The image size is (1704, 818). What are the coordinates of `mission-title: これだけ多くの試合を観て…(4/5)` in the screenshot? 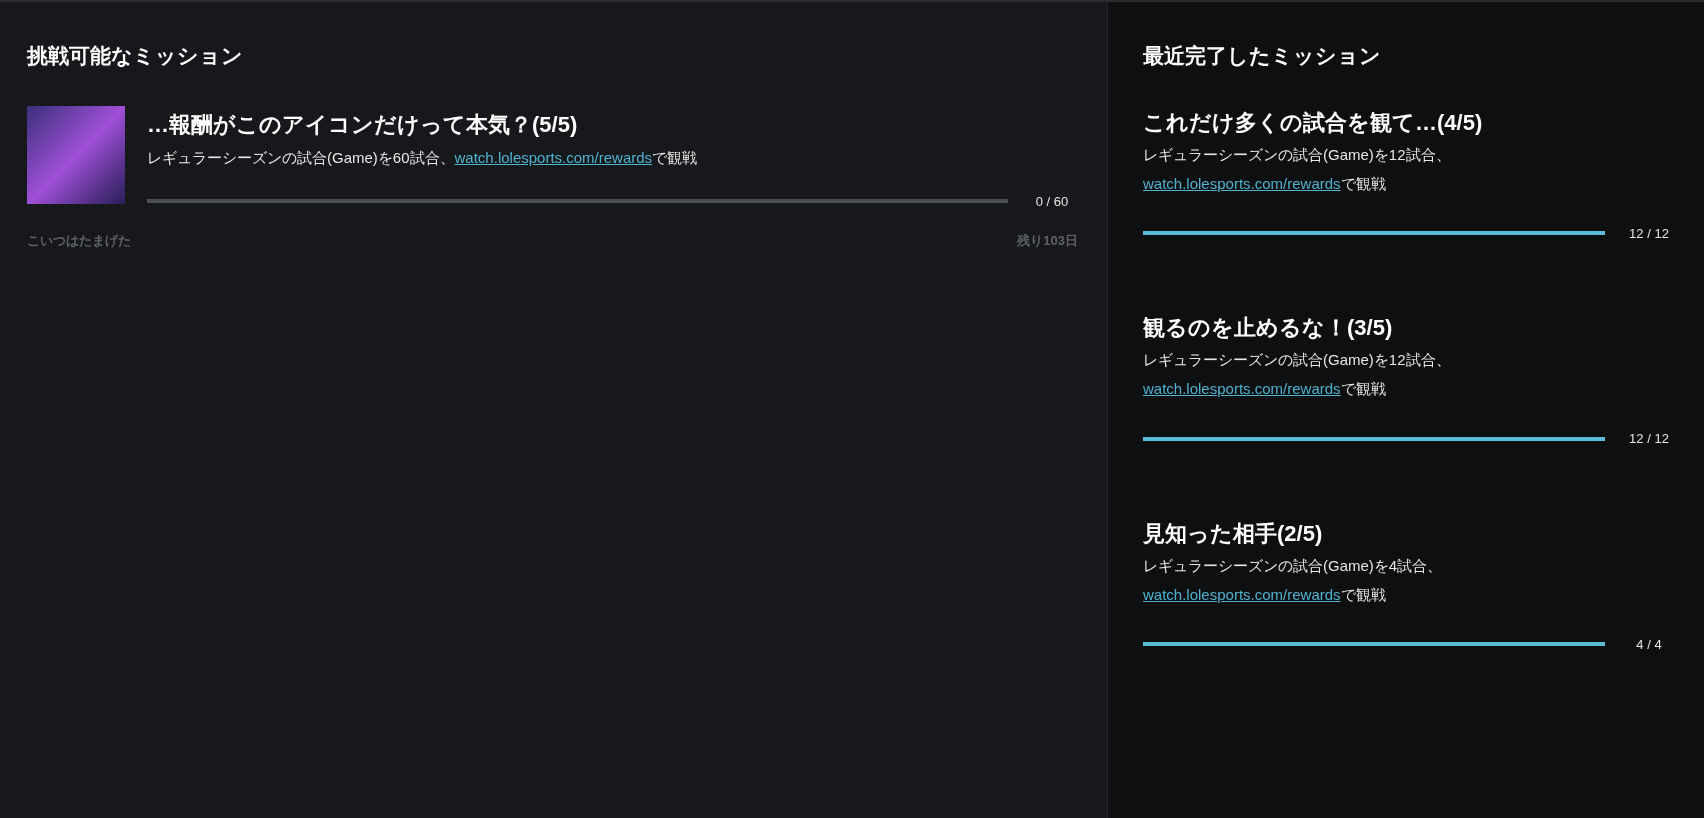 It's located at (1313, 122).